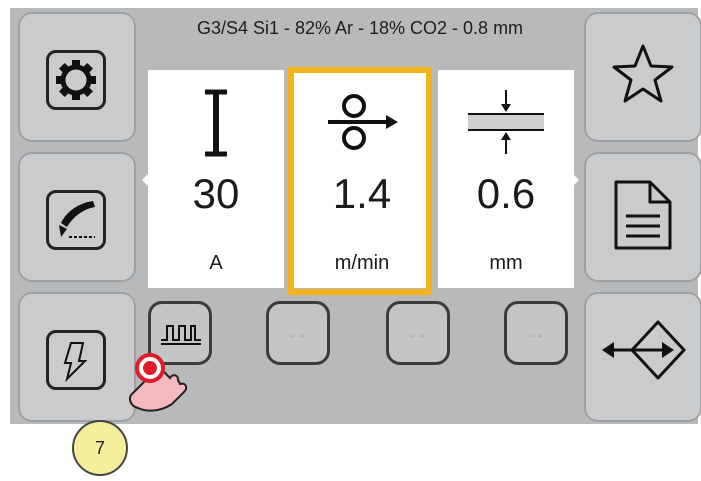 Image resolution: width=701 pixels, height=481 pixels. I want to click on current-icon, so click(216, 123).